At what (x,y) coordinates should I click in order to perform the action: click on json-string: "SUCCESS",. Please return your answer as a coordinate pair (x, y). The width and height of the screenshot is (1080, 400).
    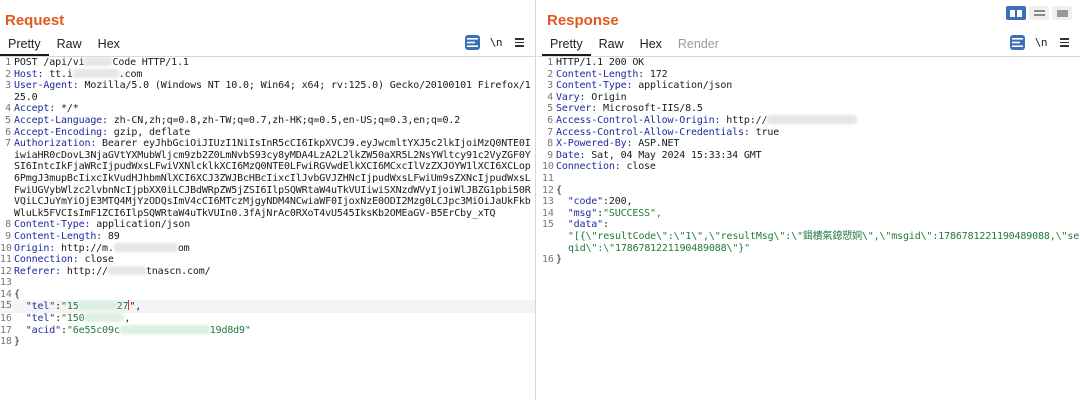
    Looking at the image, I should click on (632, 213).